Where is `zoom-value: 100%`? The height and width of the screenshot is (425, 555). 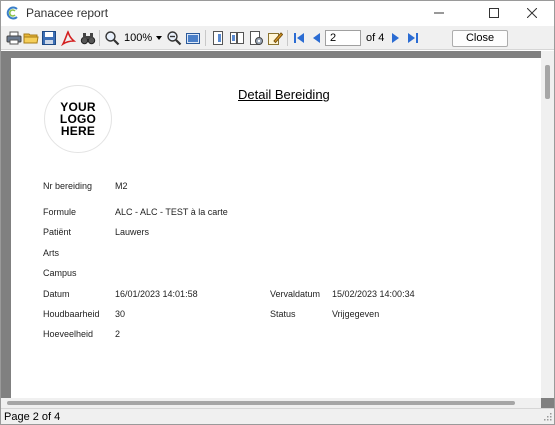 zoom-value: 100% is located at coordinates (138, 38).